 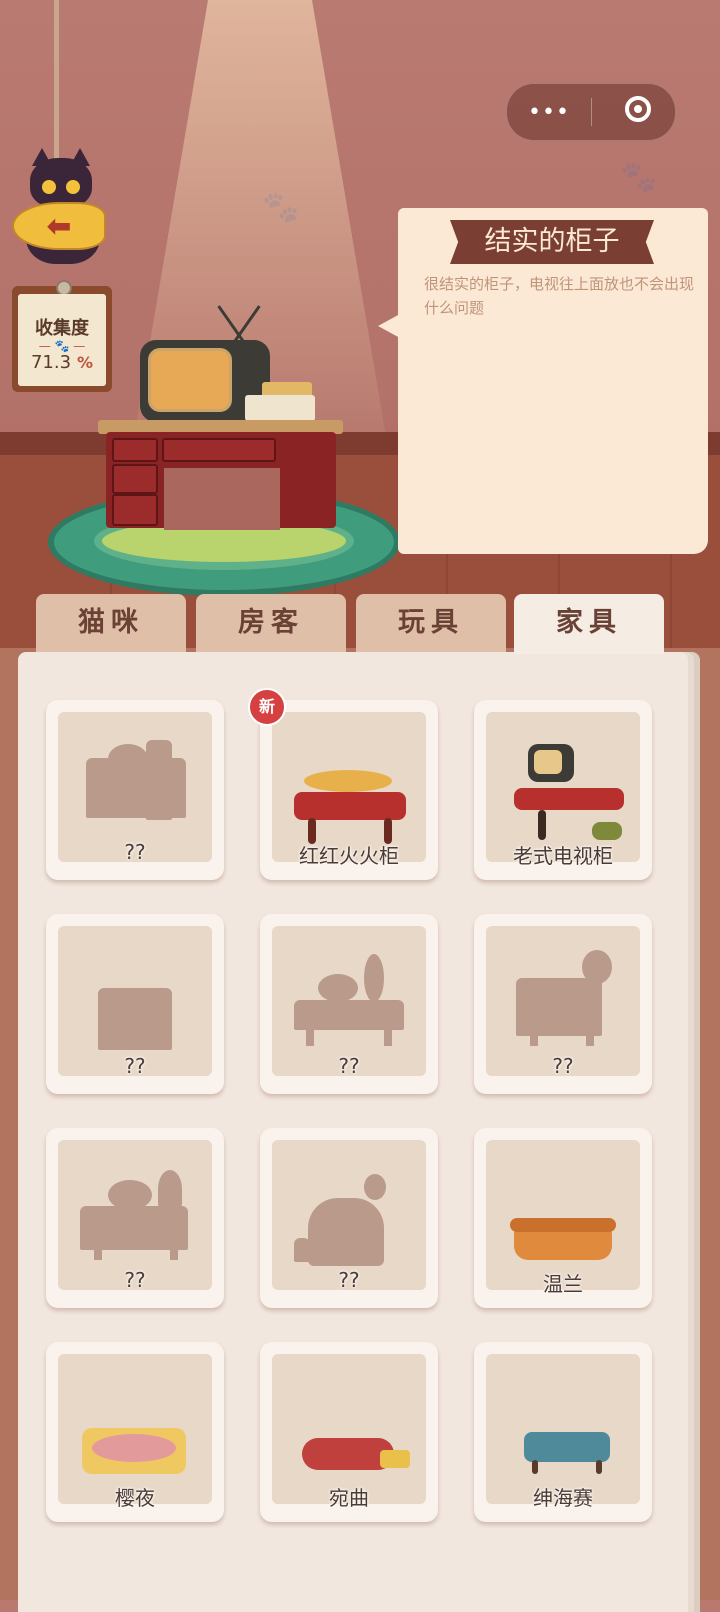 What do you see at coordinates (349, 1498) in the screenshot?
I see `item-label: 宛曲` at bounding box center [349, 1498].